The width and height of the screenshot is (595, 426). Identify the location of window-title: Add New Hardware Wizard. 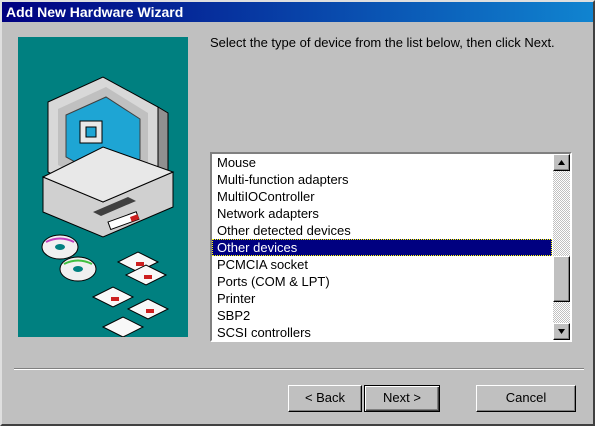
(95, 12).